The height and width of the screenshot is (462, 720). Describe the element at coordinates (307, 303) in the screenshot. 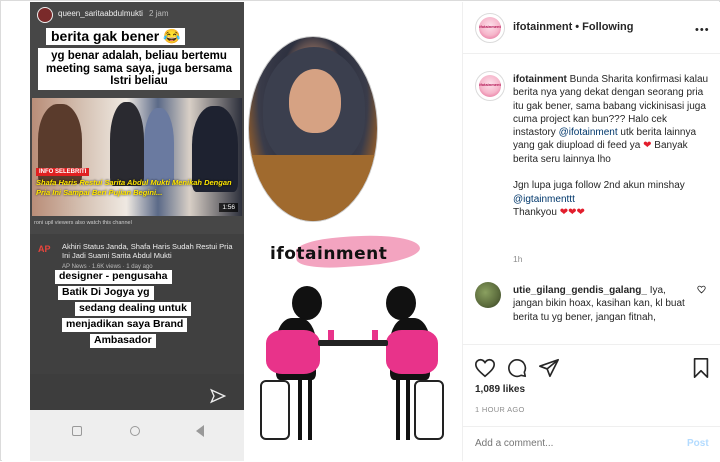

I see `lady-left-head` at that location.